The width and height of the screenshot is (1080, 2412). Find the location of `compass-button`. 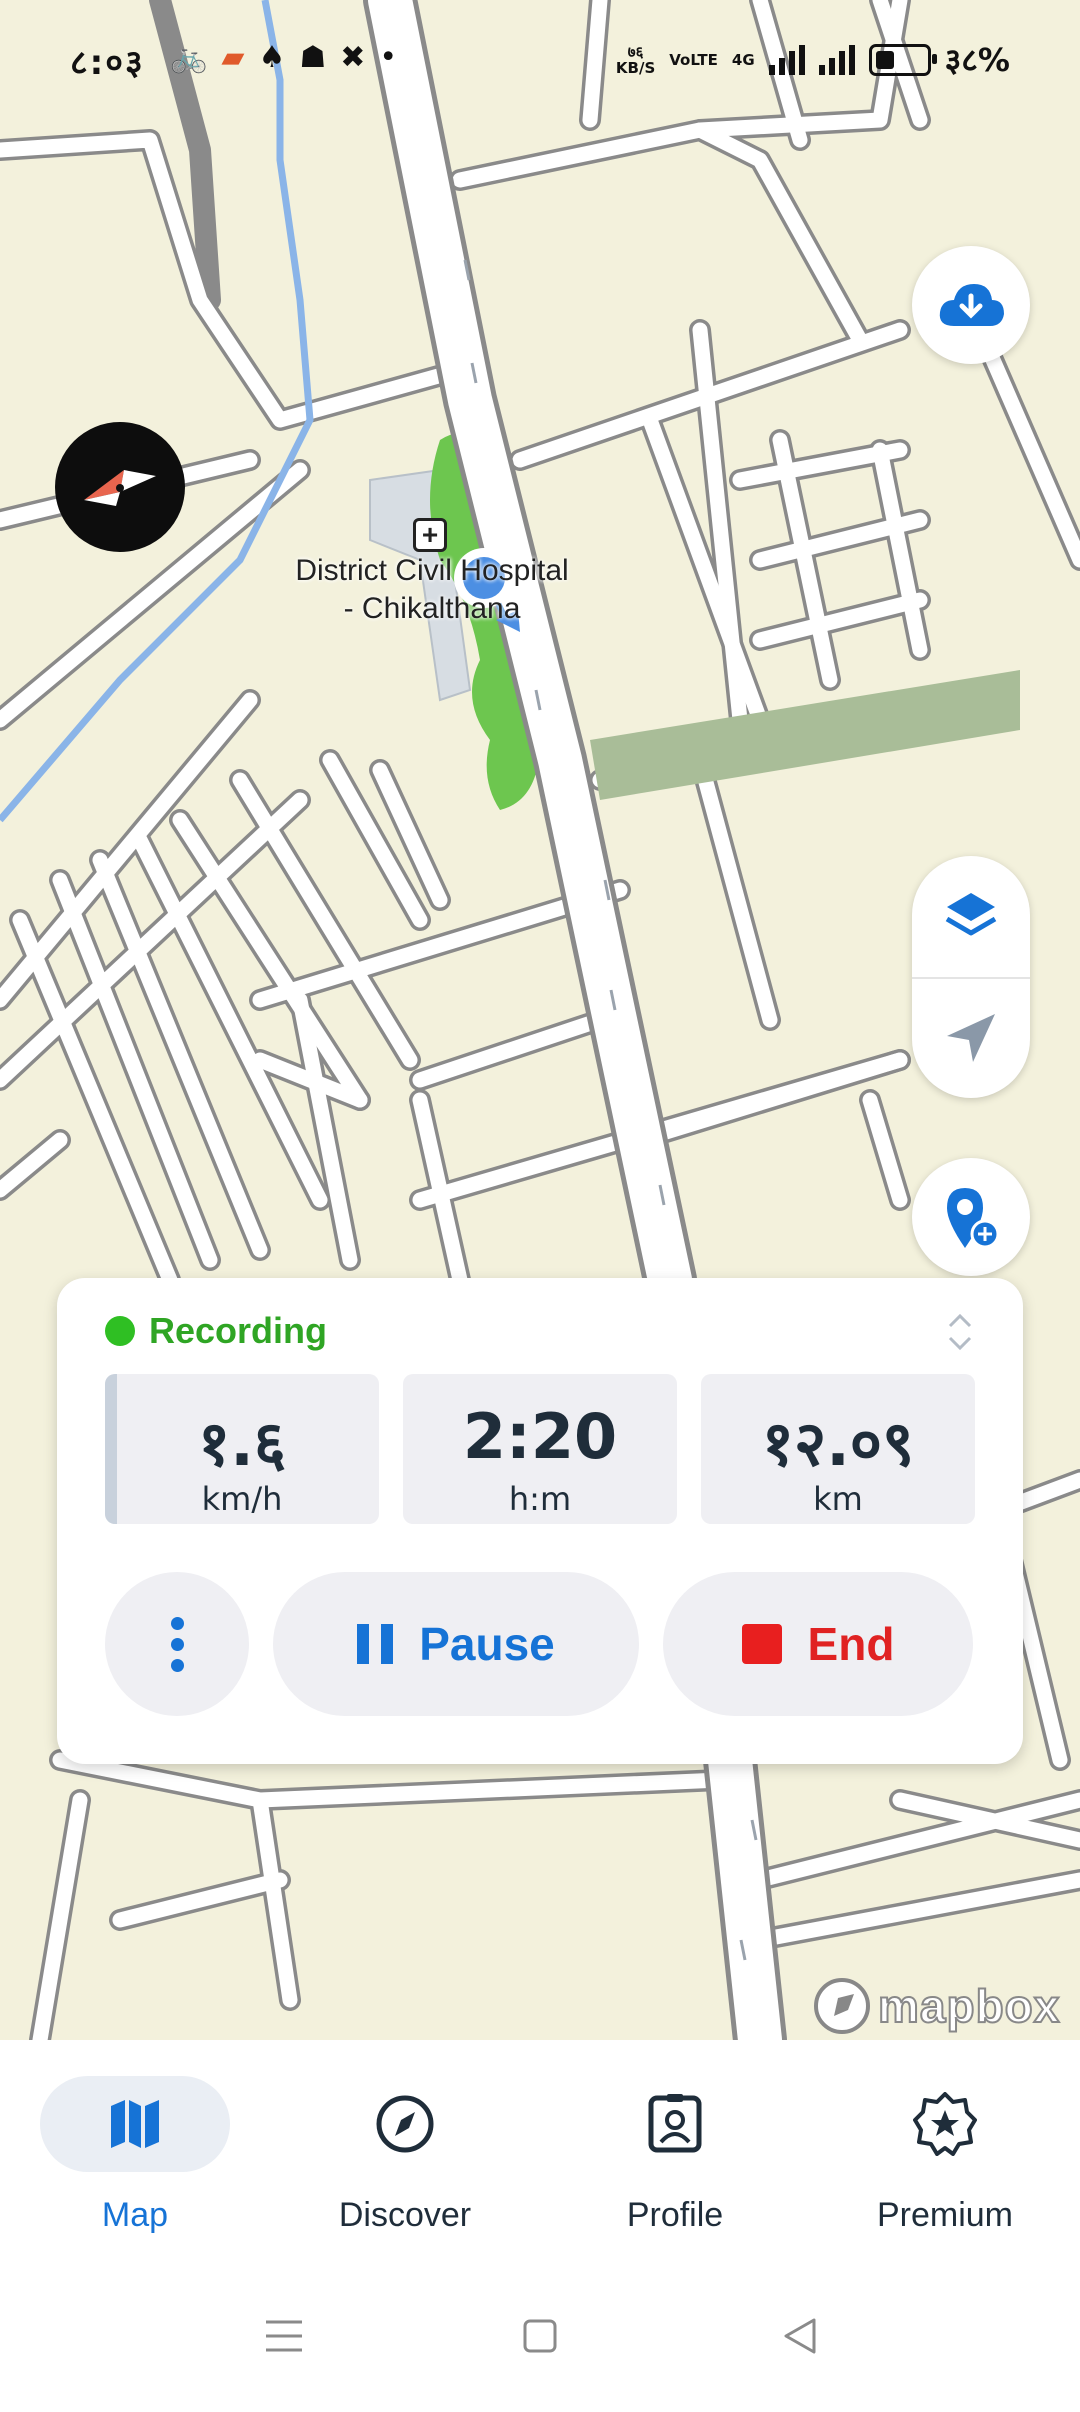

compass-button is located at coordinates (120, 487).